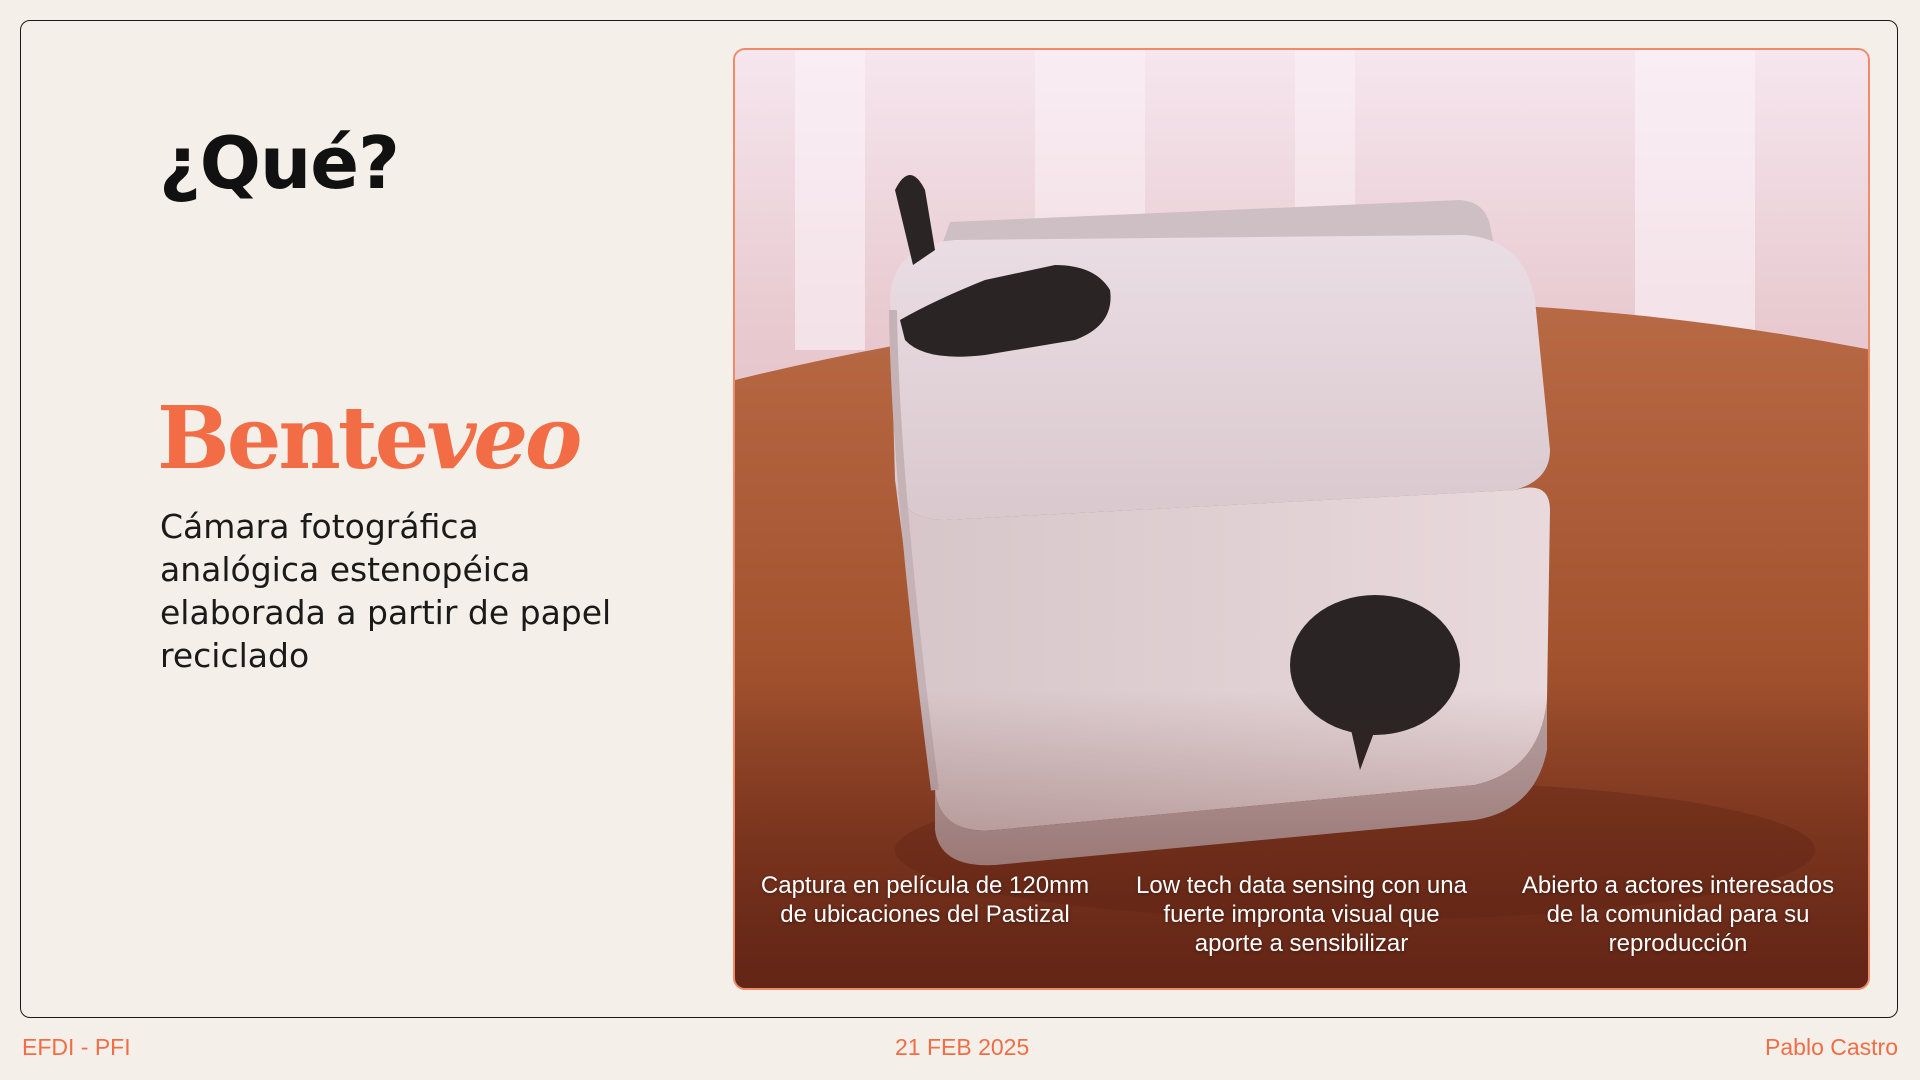  Describe the element at coordinates (1220, 377) in the screenshot. I see `camera-top` at that location.